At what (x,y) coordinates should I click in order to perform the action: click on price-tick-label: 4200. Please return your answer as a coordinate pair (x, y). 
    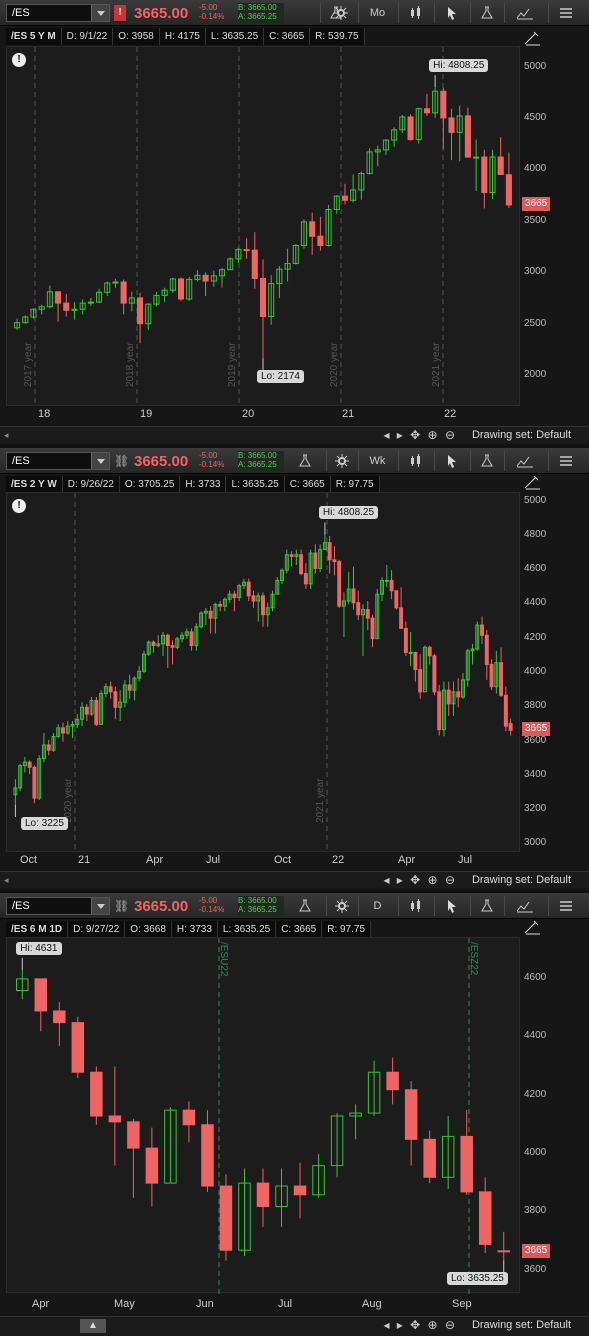
    Looking at the image, I should click on (535, 1094).